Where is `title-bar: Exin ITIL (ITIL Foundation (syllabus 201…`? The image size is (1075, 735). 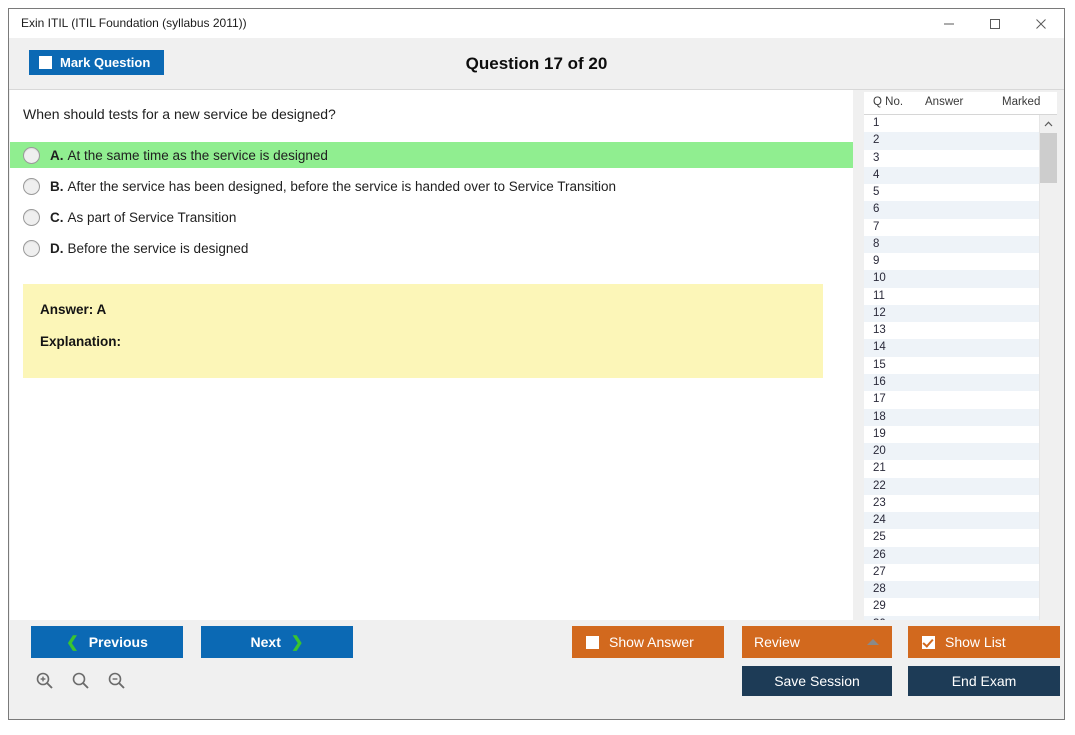 title-bar: Exin ITIL (ITIL Foundation (syllabus 201… is located at coordinates (536, 23).